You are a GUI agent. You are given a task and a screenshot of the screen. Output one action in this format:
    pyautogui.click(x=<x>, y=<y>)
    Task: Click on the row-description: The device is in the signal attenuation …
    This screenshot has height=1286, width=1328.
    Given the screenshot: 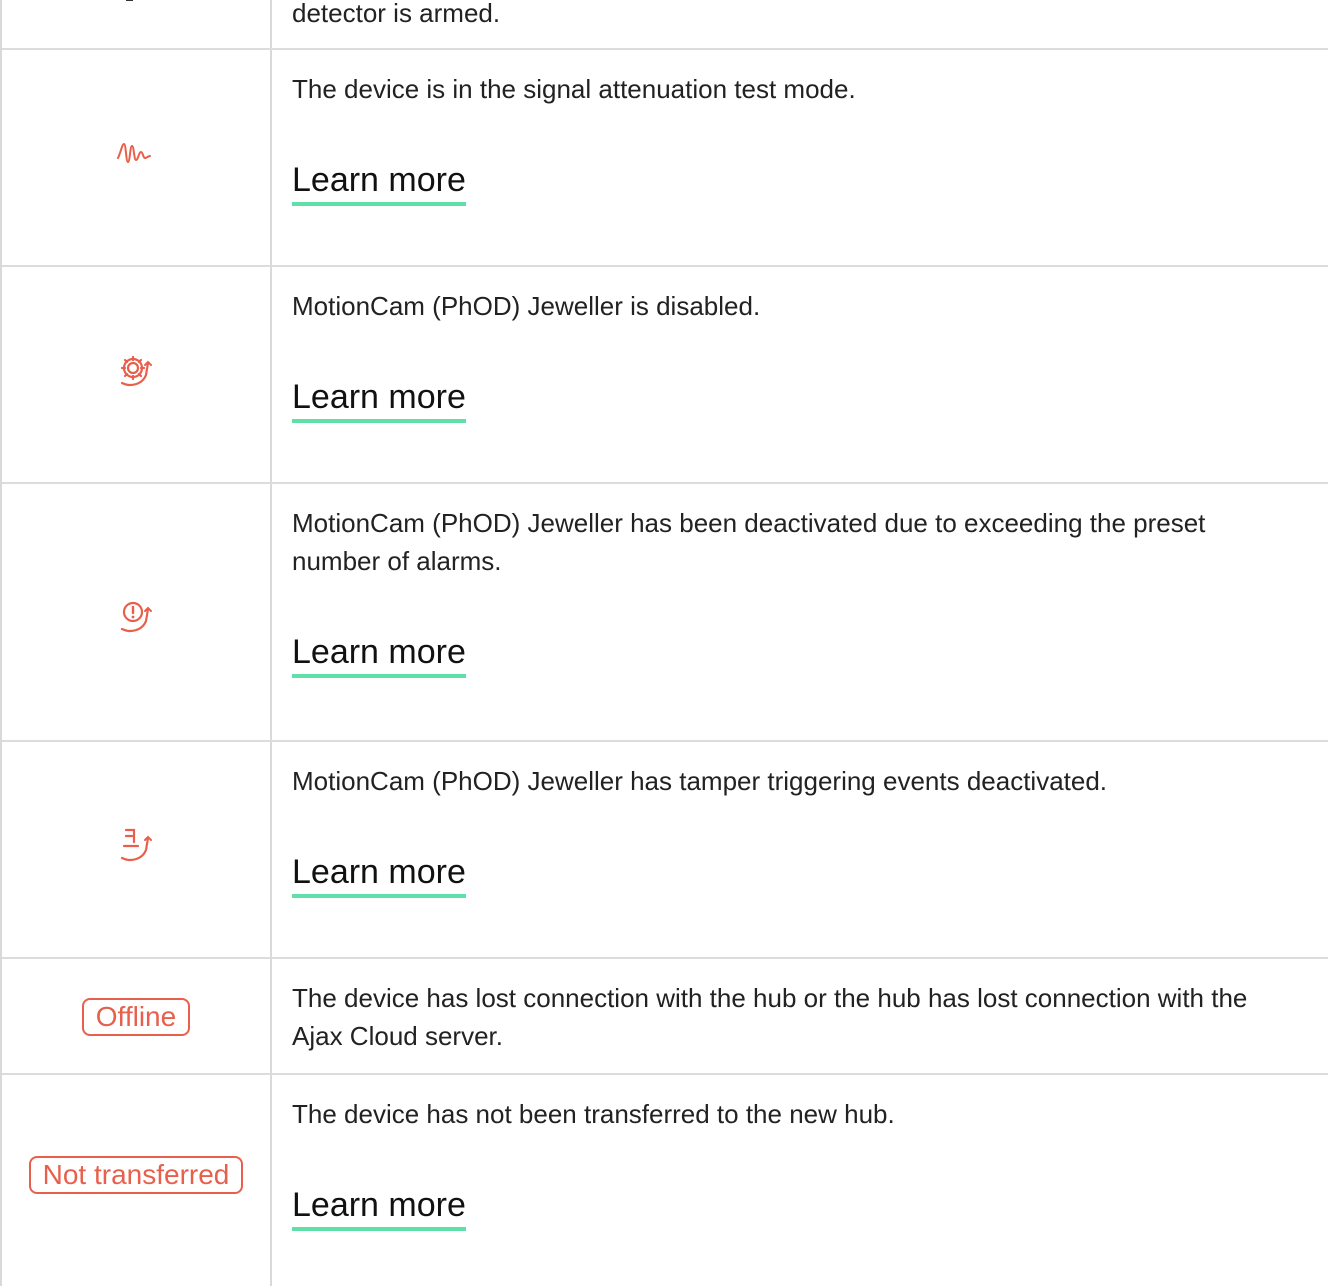 What is the action you would take?
    pyautogui.click(x=574, y=89)
    